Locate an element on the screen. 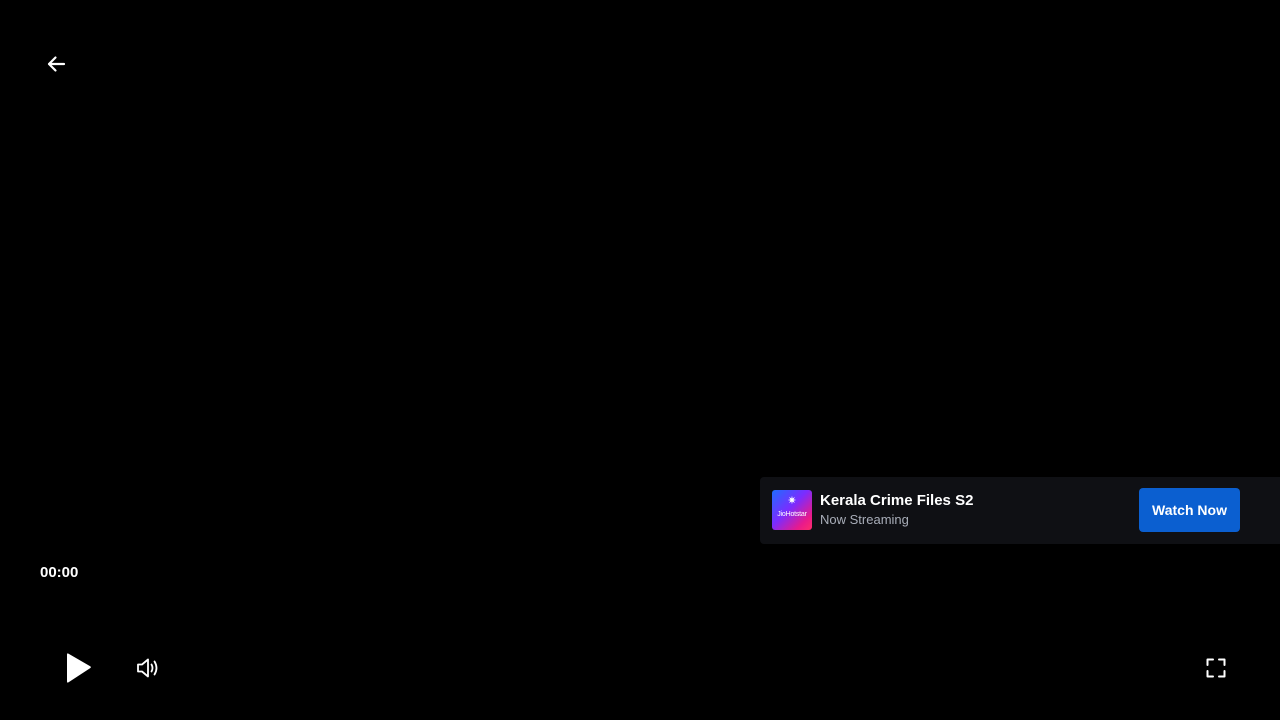  ad-logo: ✷ JioHotstar is located at coordinates (792, 510).